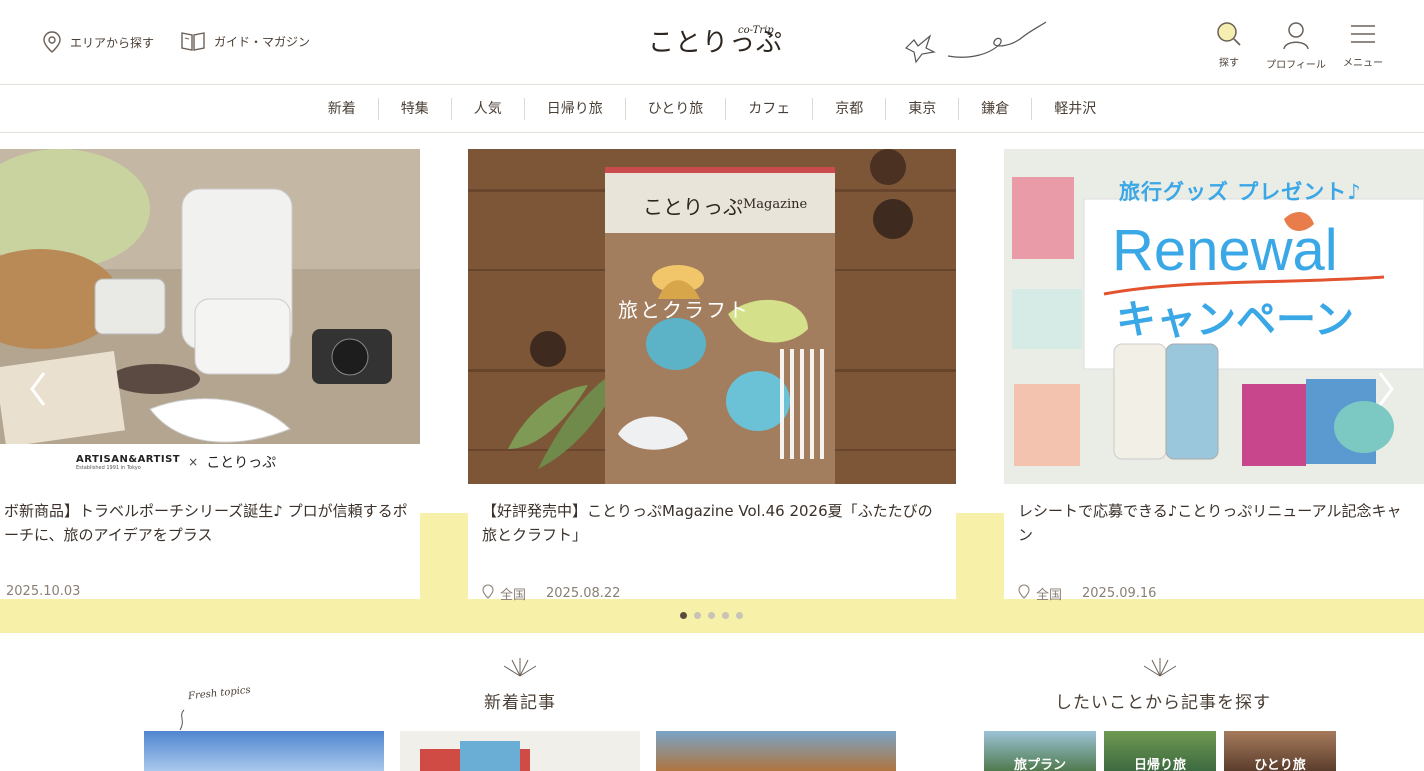 The image size is (1424, 771). I want to click on category-day-trip: 日帰り旅, so click(574, 108).